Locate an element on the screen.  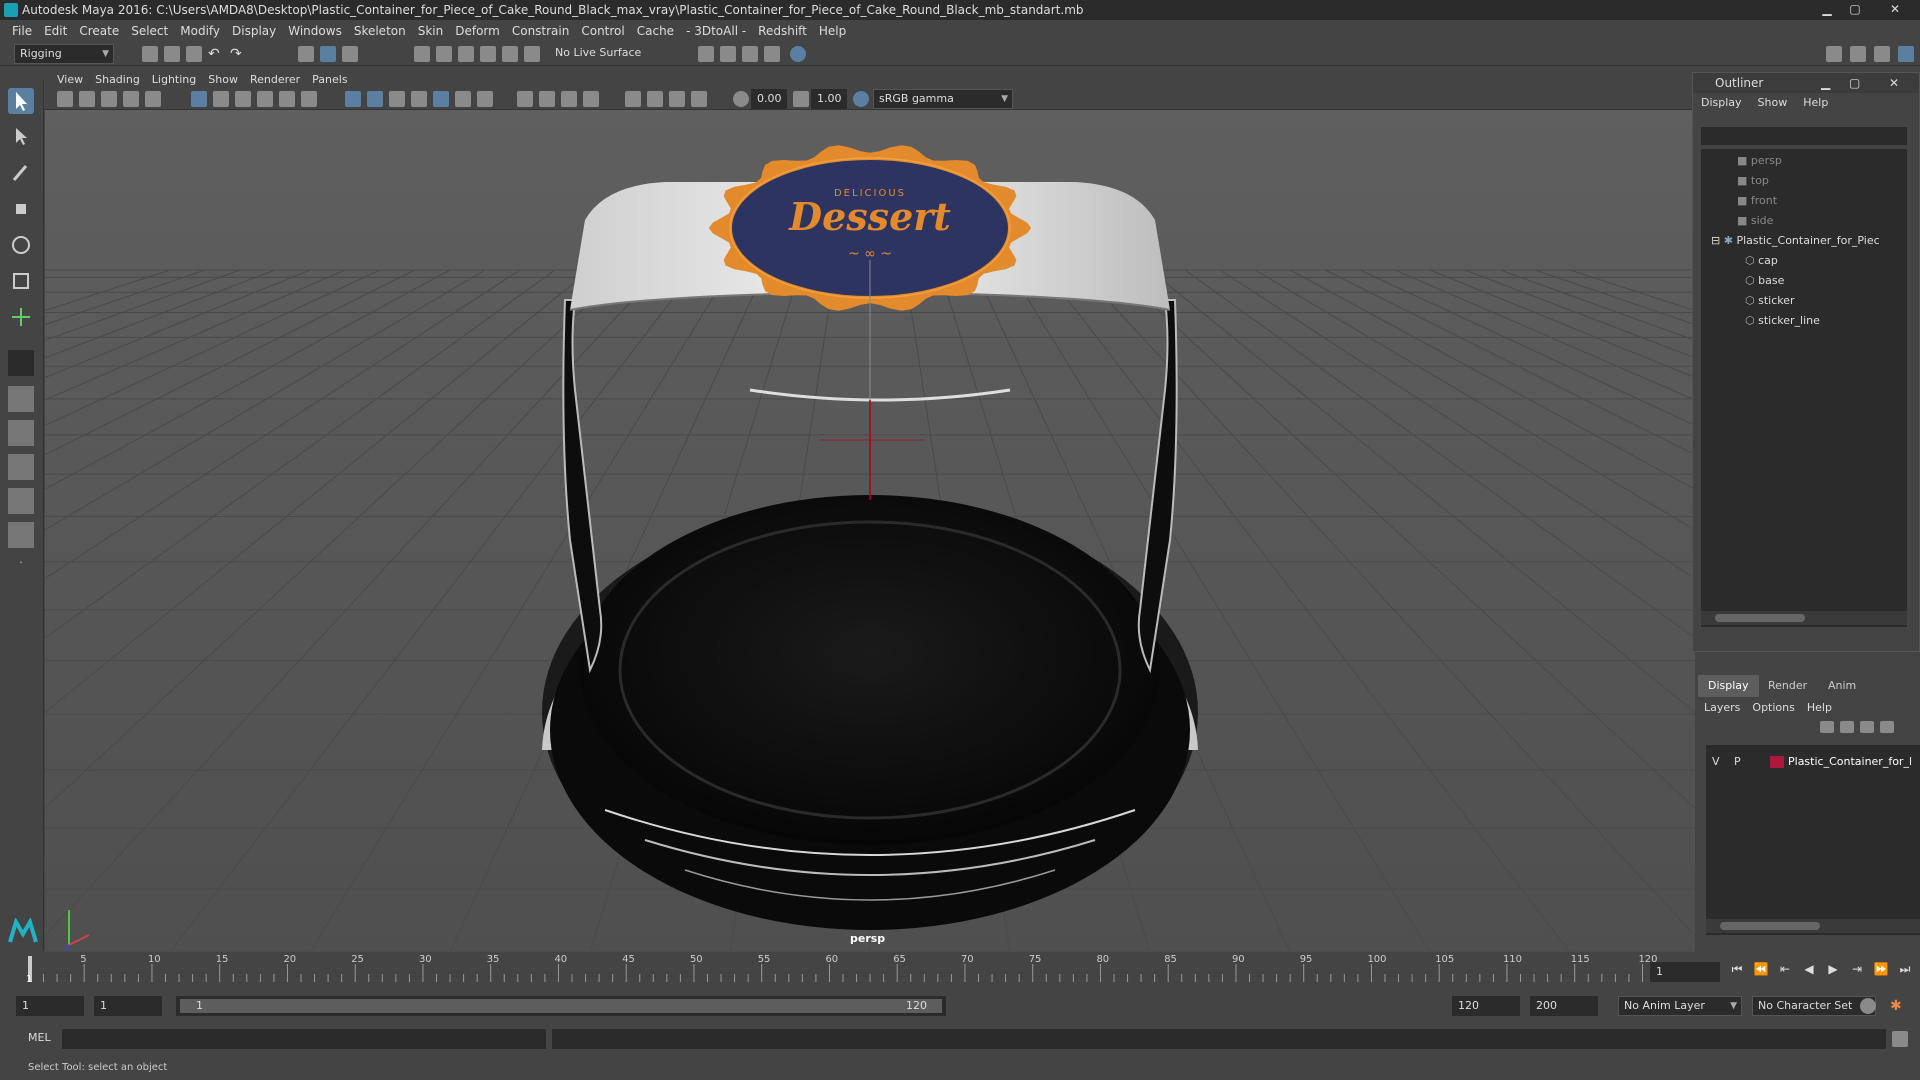
exposure-field: 0.00 is located at coordinates (769, 99).